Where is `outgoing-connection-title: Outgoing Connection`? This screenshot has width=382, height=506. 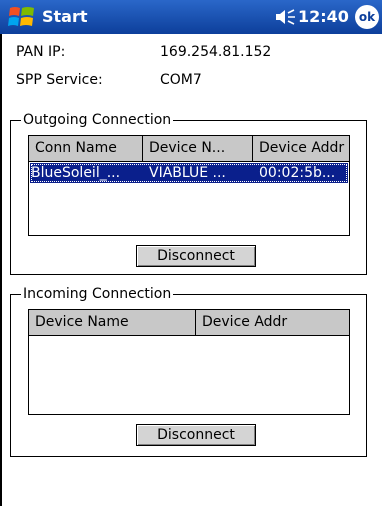 outgoing-connection-title: Outgoing Connection is located at coordinates (97, 120).